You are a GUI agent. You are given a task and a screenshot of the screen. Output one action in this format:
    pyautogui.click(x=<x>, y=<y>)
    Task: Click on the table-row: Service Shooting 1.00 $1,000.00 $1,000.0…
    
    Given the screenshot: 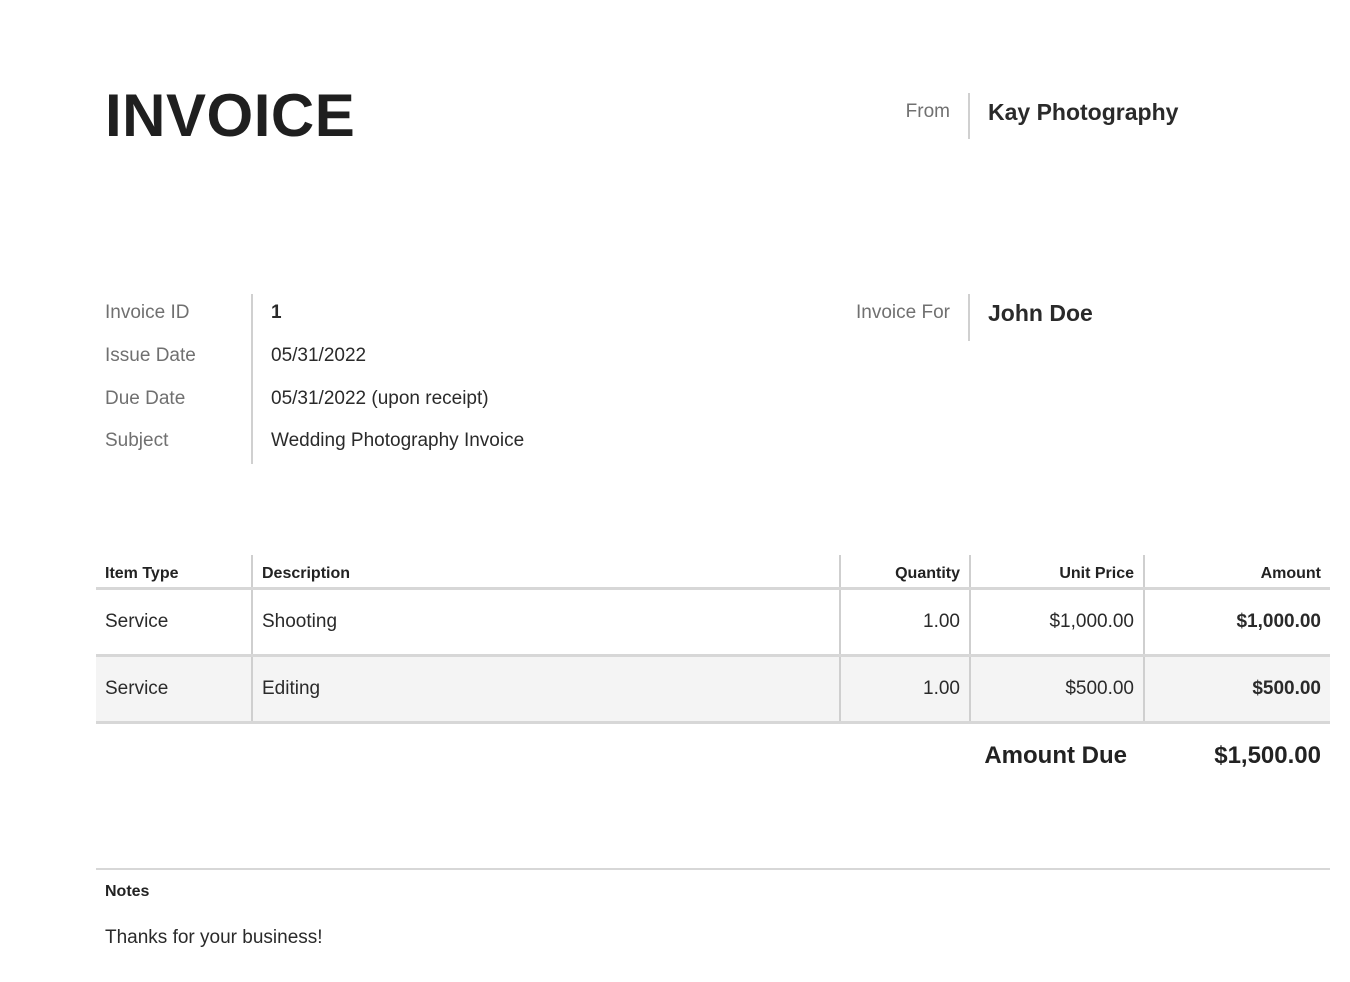 What is the action you would take?
    pyautogui.click(x=713, y=622)
    